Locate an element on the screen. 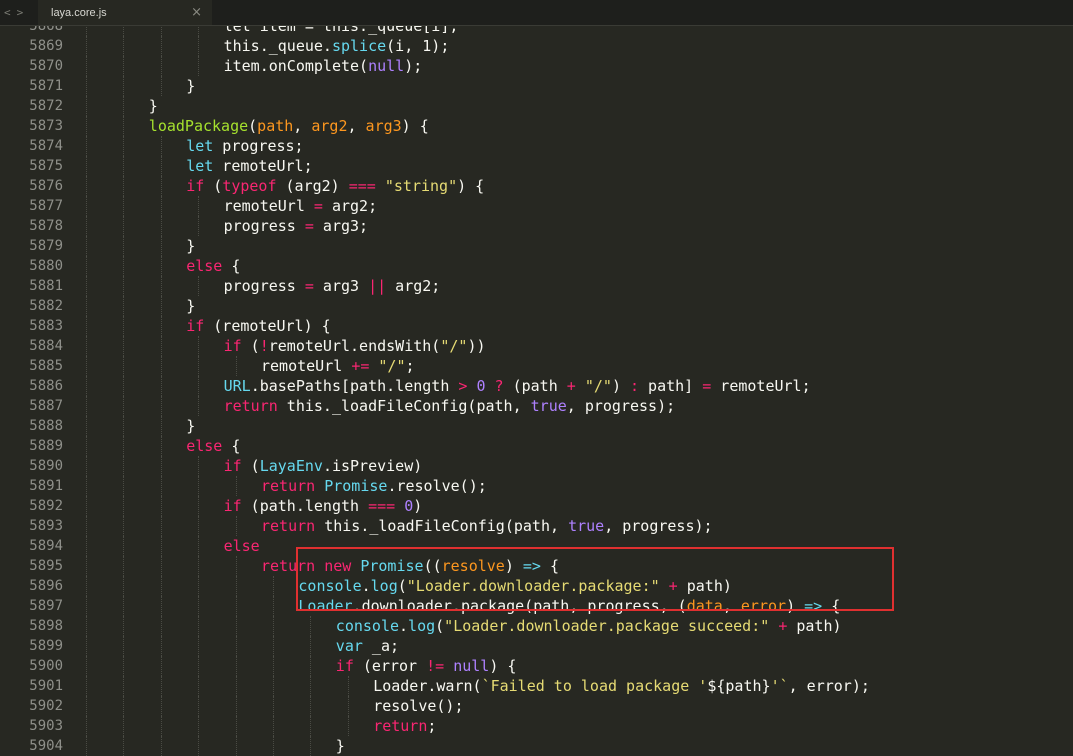  line-number: 5879 is located at coordinates (46, 246).